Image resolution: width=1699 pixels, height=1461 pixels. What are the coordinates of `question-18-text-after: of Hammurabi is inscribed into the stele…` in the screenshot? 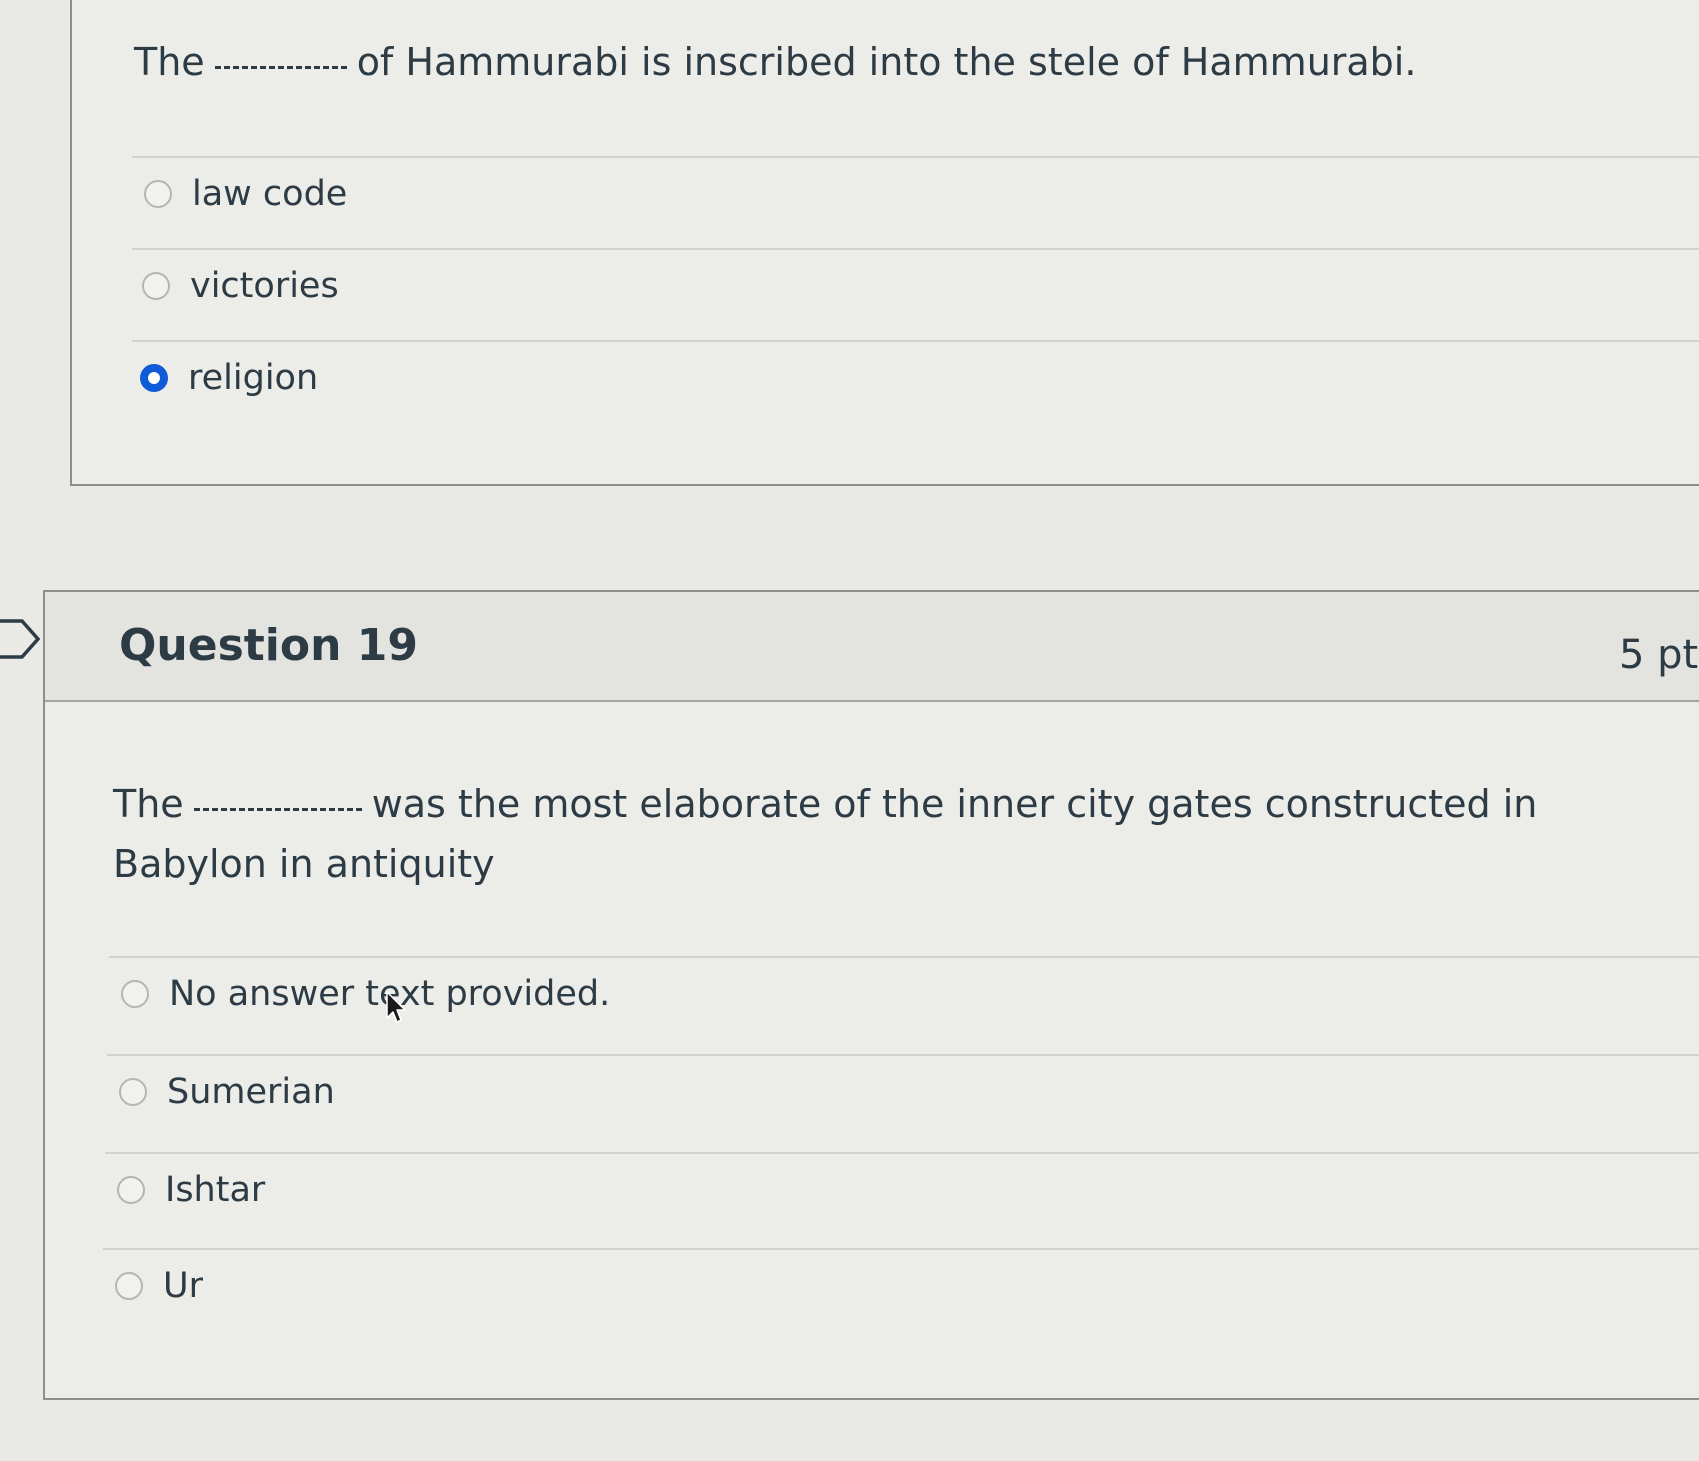 It's located at (886, 62).